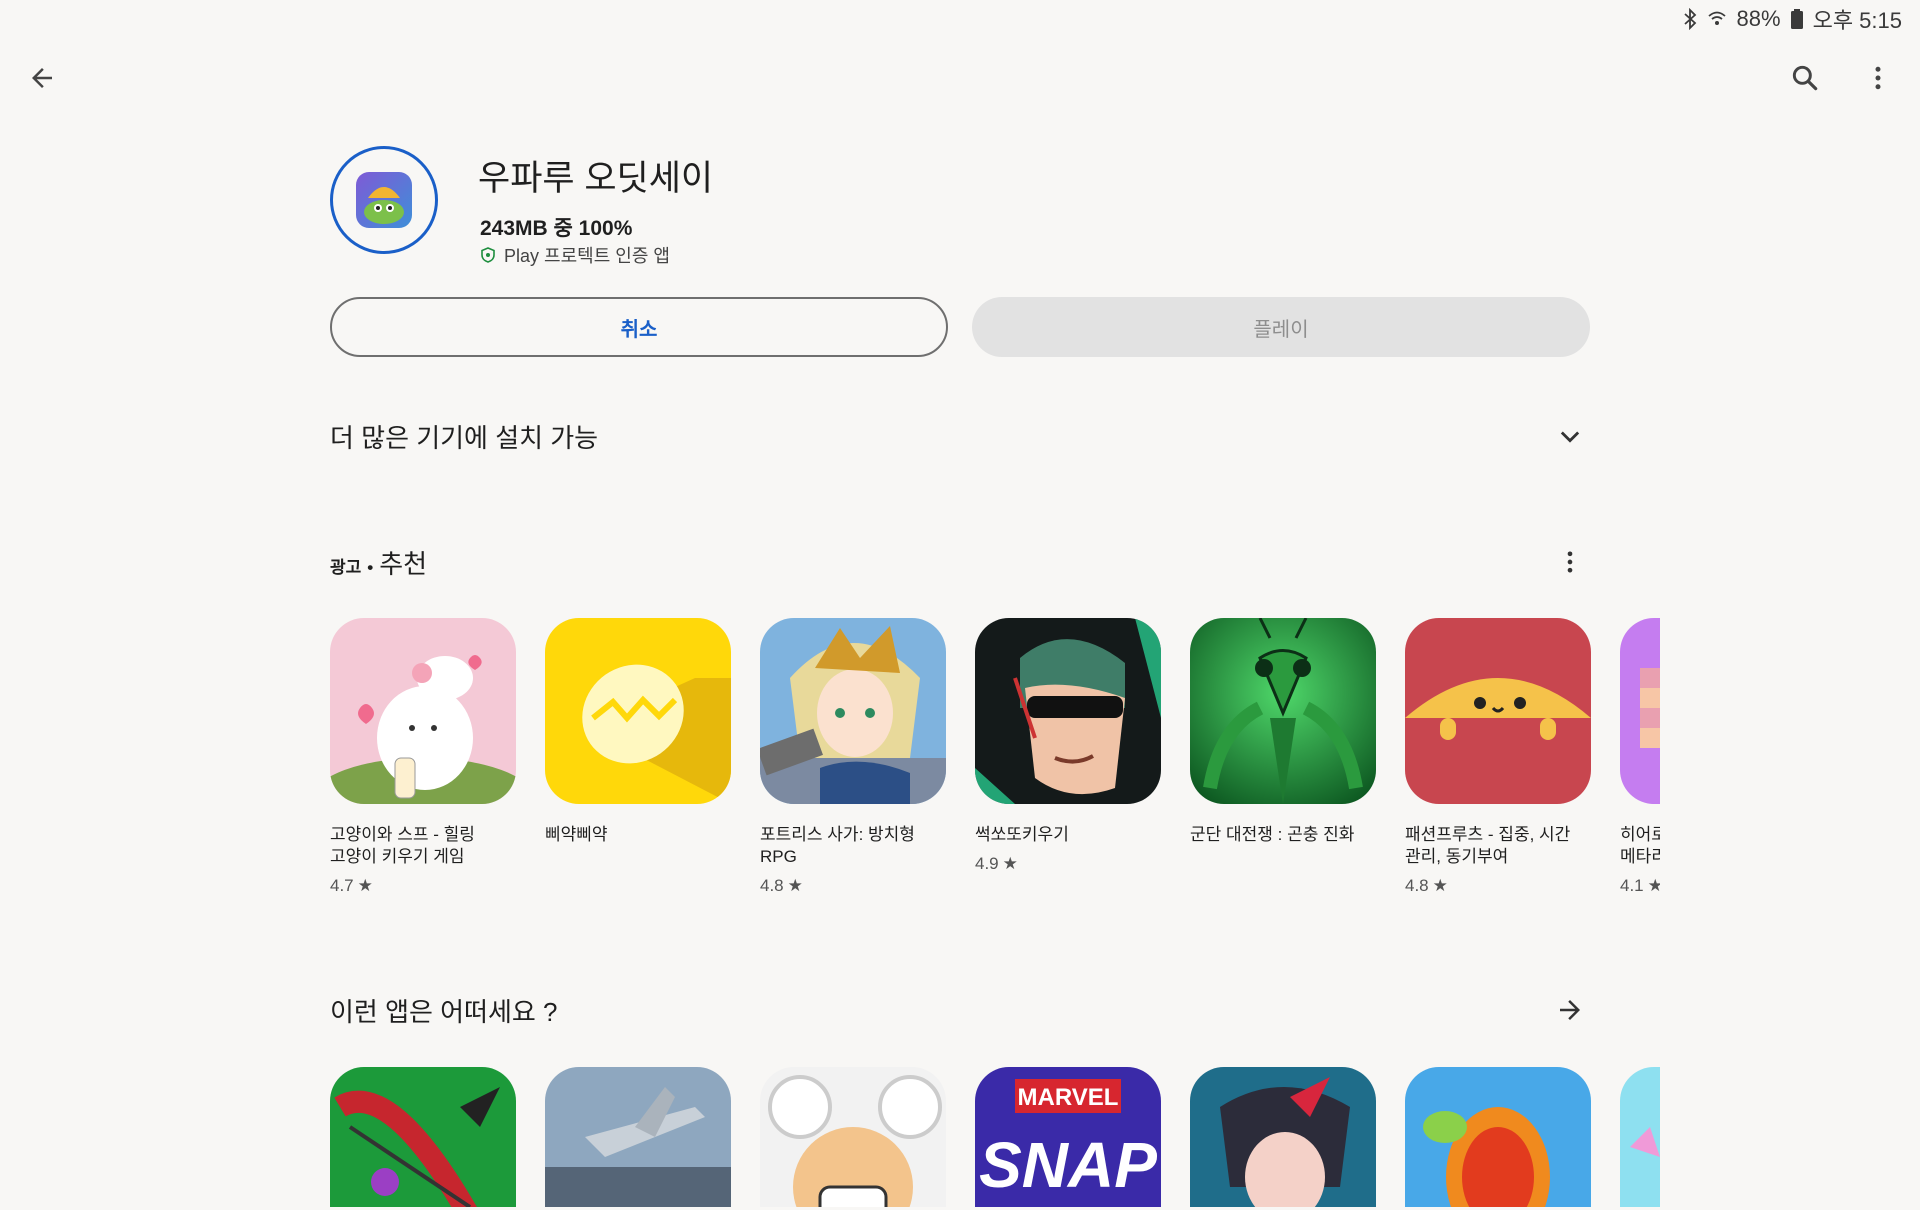  I want to click on app-tile: 군단 대전쟁 : 곤충 진화, so click(1283, 732).